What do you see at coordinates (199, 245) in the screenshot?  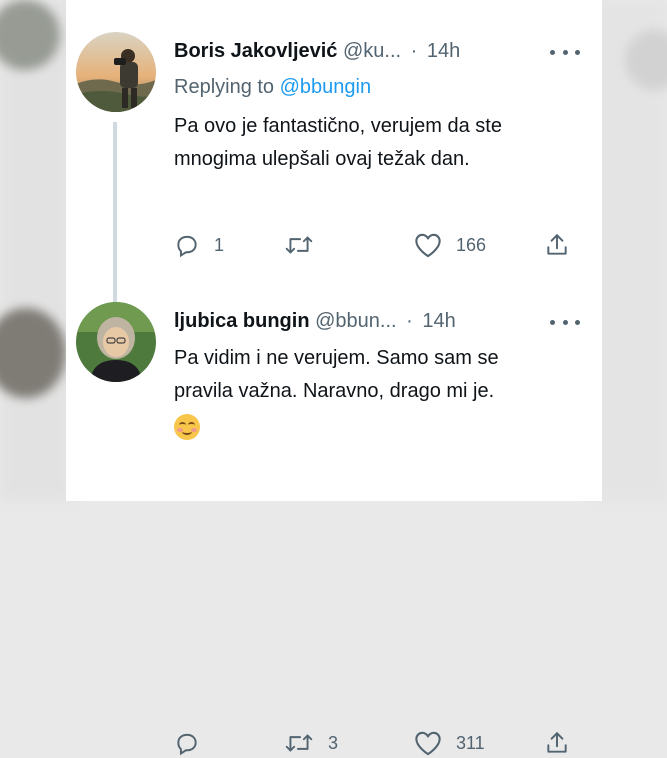 I see `reply-button: 1` at bounding box center [199, 245].